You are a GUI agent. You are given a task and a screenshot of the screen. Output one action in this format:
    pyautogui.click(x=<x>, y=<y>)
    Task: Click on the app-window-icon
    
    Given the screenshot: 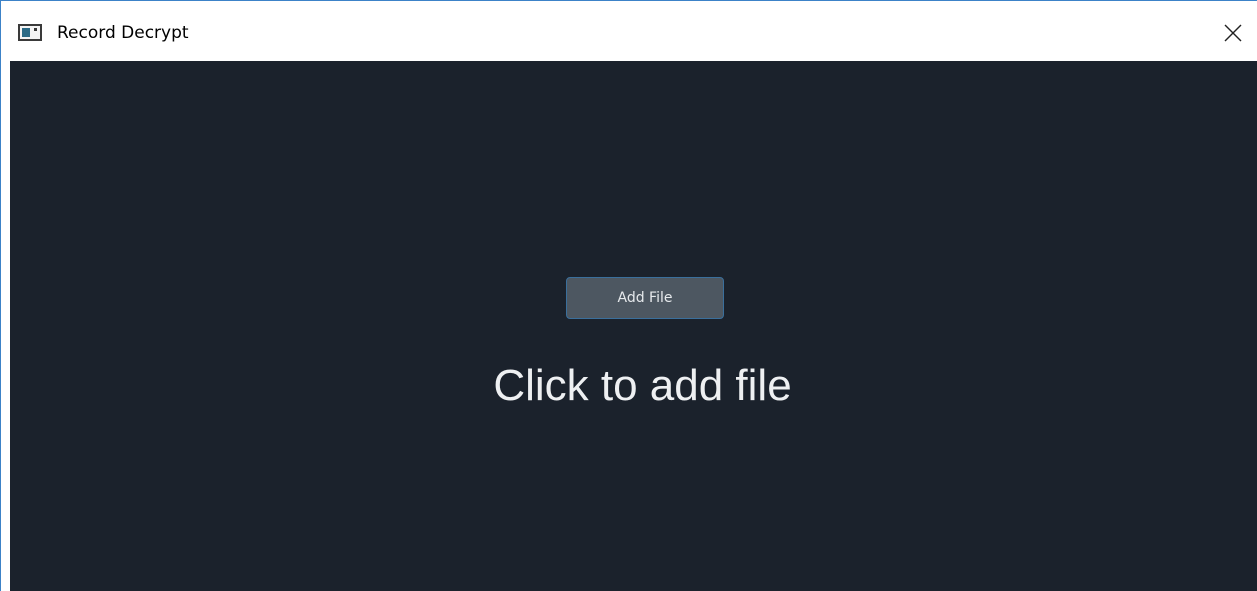 What is the action you would take?
    pyautogui.click(x=30, y=32)
    